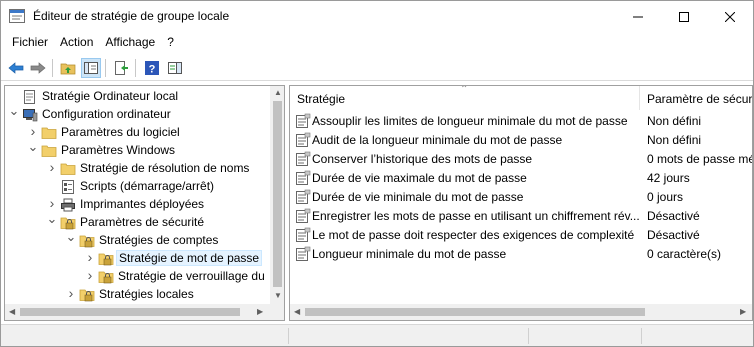 The width and height of the screenshot is (754, 347). I want to click on tree-item: › Stratégies locales, so click(138, 295).